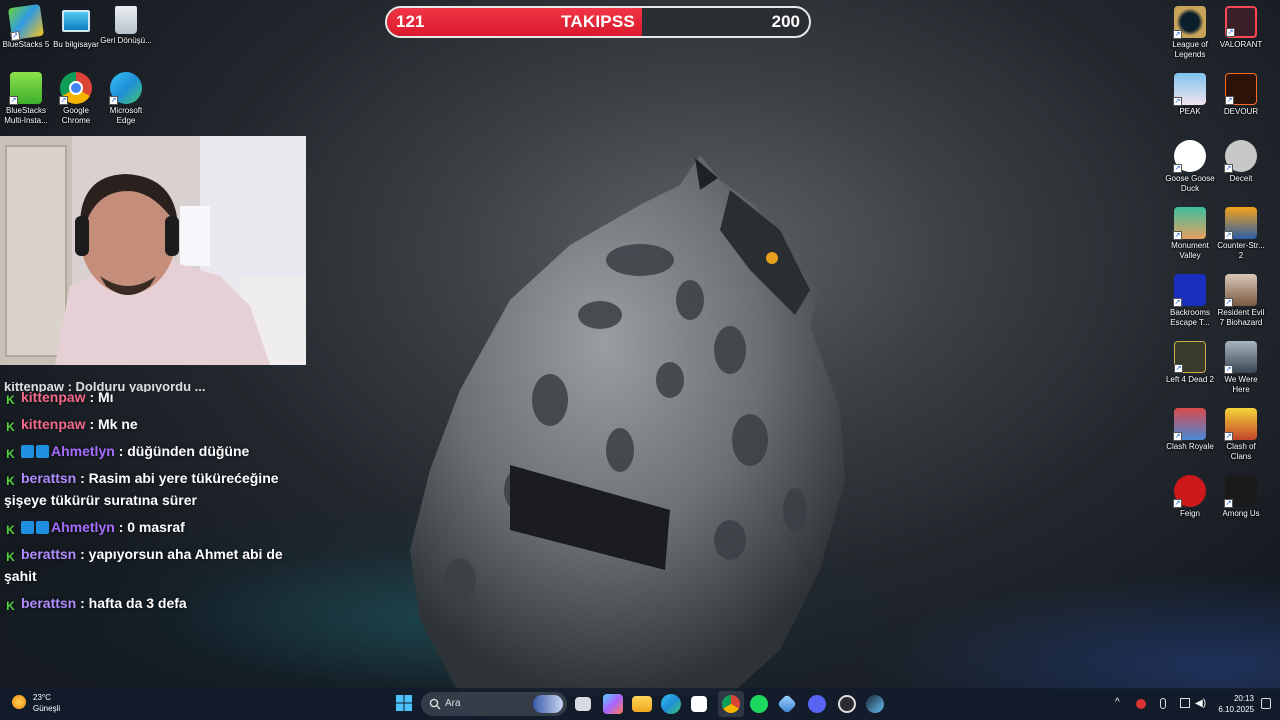 This screenshot has width=1280, height=720. What do you see at coordinates (847, 704) in the screenshot?
I see `obs-icon` at bounding box center [847, 704].